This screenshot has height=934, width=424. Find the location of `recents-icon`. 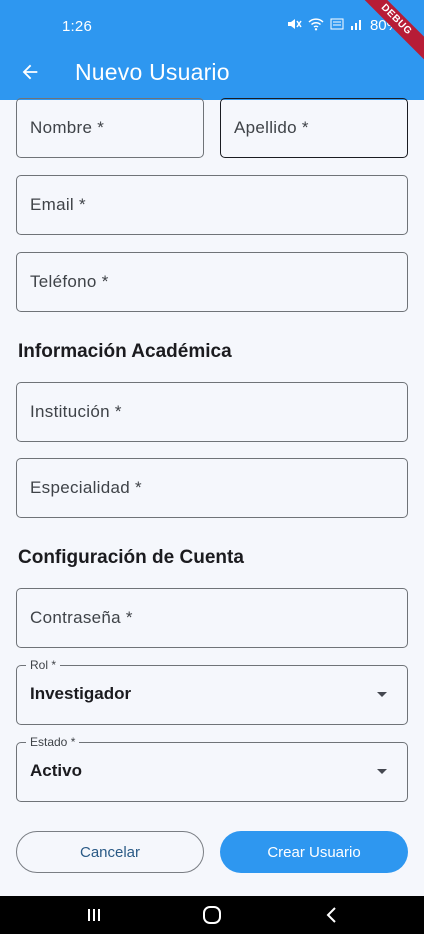

recents-icon is located at coordinates (94, 915).